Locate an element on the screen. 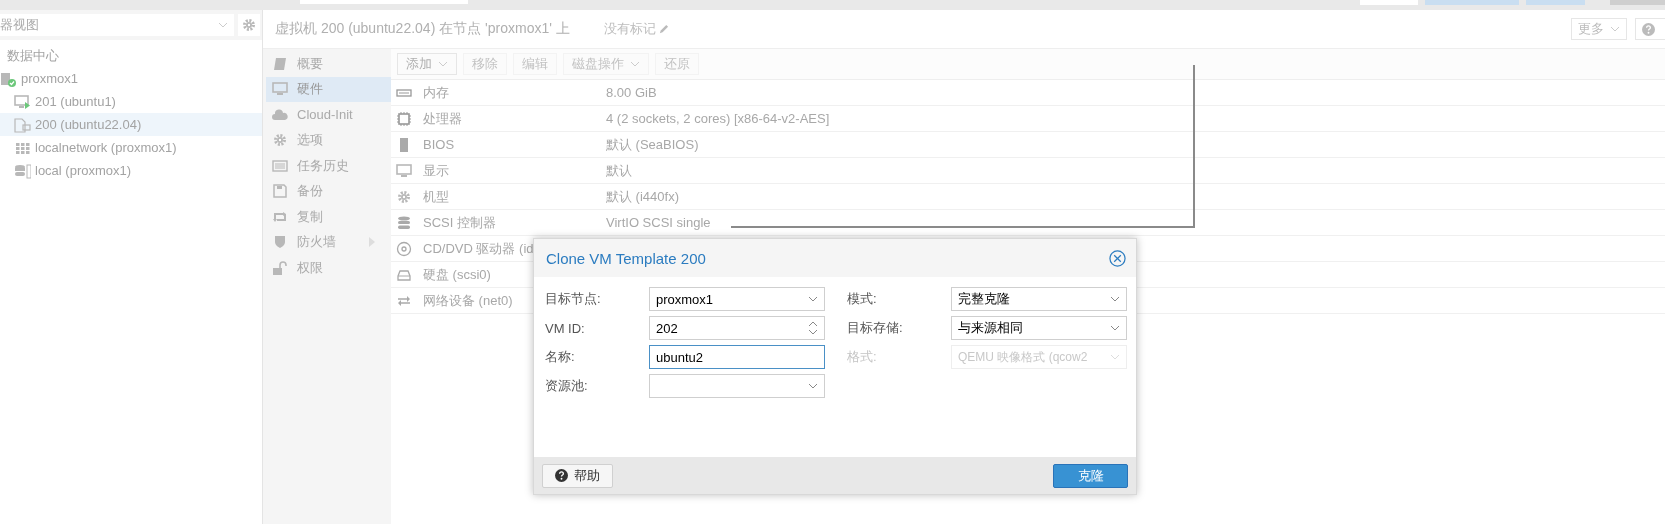 The width and height of the screenshot is (1665, 524). more-button: 更多 is located at coordinates (1599, 29).